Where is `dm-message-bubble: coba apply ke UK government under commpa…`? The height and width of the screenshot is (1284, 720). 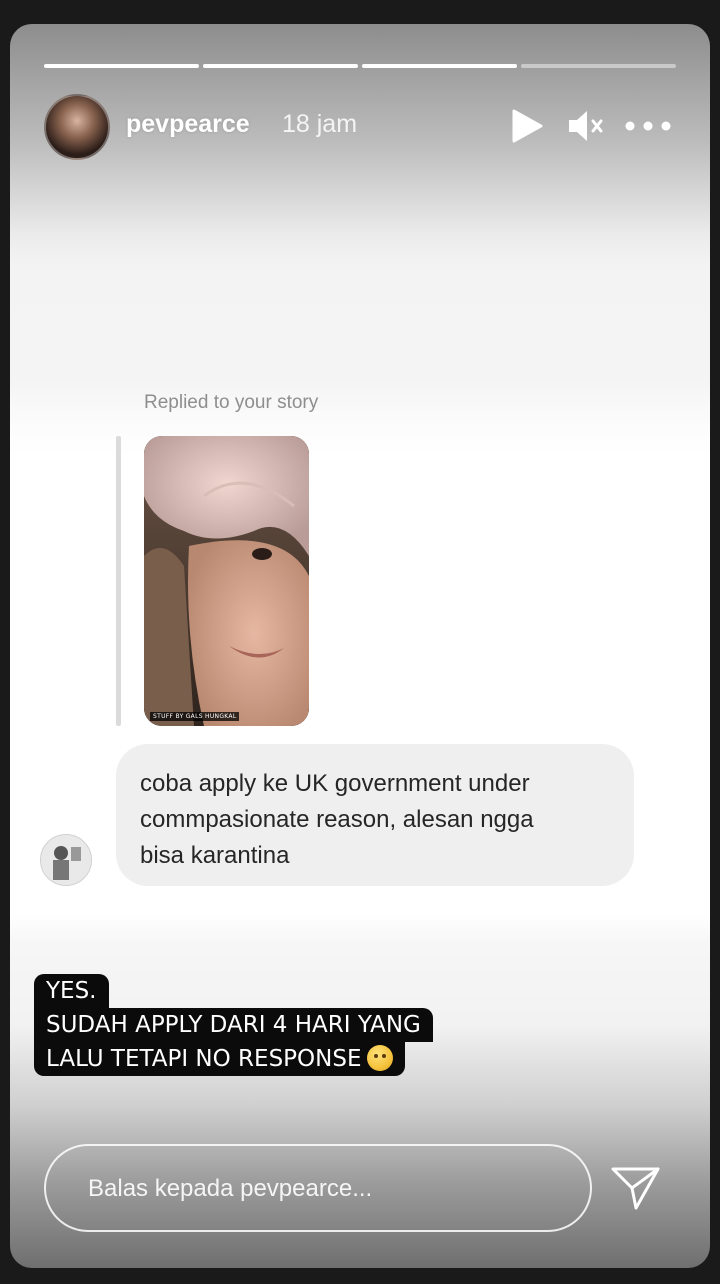 dm-message-bubble: coba apply ke UK government under commpa… is located at coordinates (375, 815).